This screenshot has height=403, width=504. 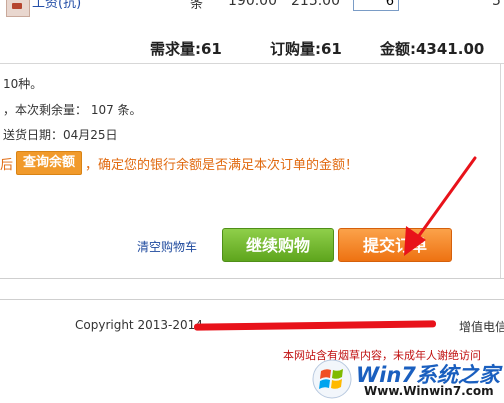 I want to click on continue-shopping-button: 继续购物, so click(x=278, y=245).